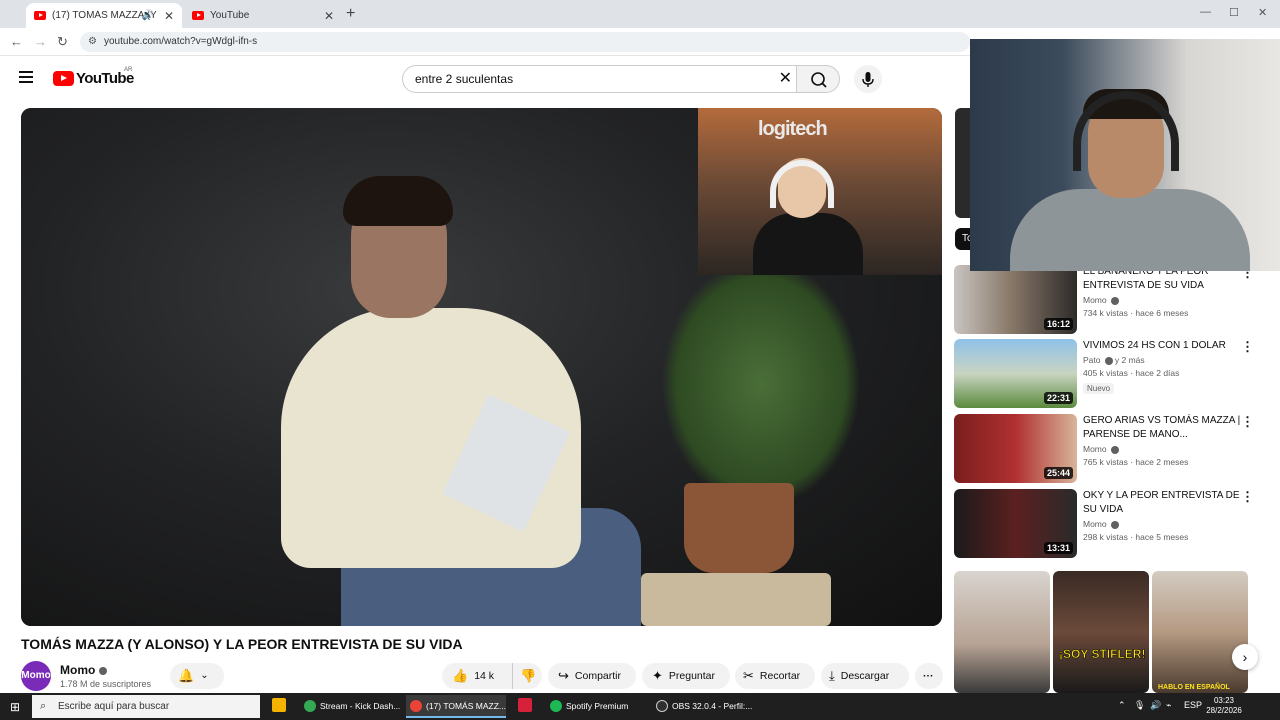  I want to click on sparkle-icon: ✦, so click(657, 675).